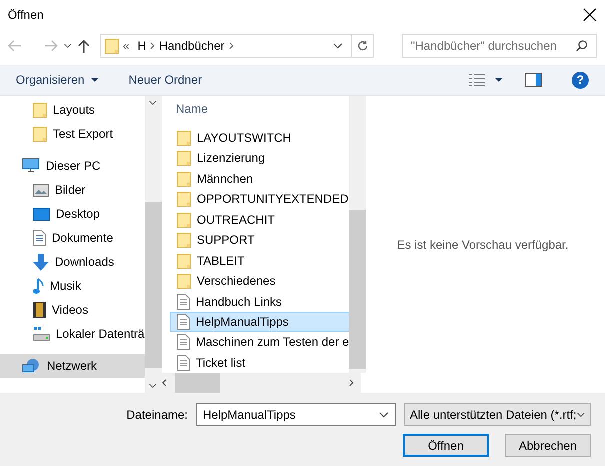 This screenshot has height=466, width=605. What do you see at coordinates (260, 199) in the screenshot?
I see `file-row: OPPORTUNITYEXTENDED` at bounding box center [260, 199].